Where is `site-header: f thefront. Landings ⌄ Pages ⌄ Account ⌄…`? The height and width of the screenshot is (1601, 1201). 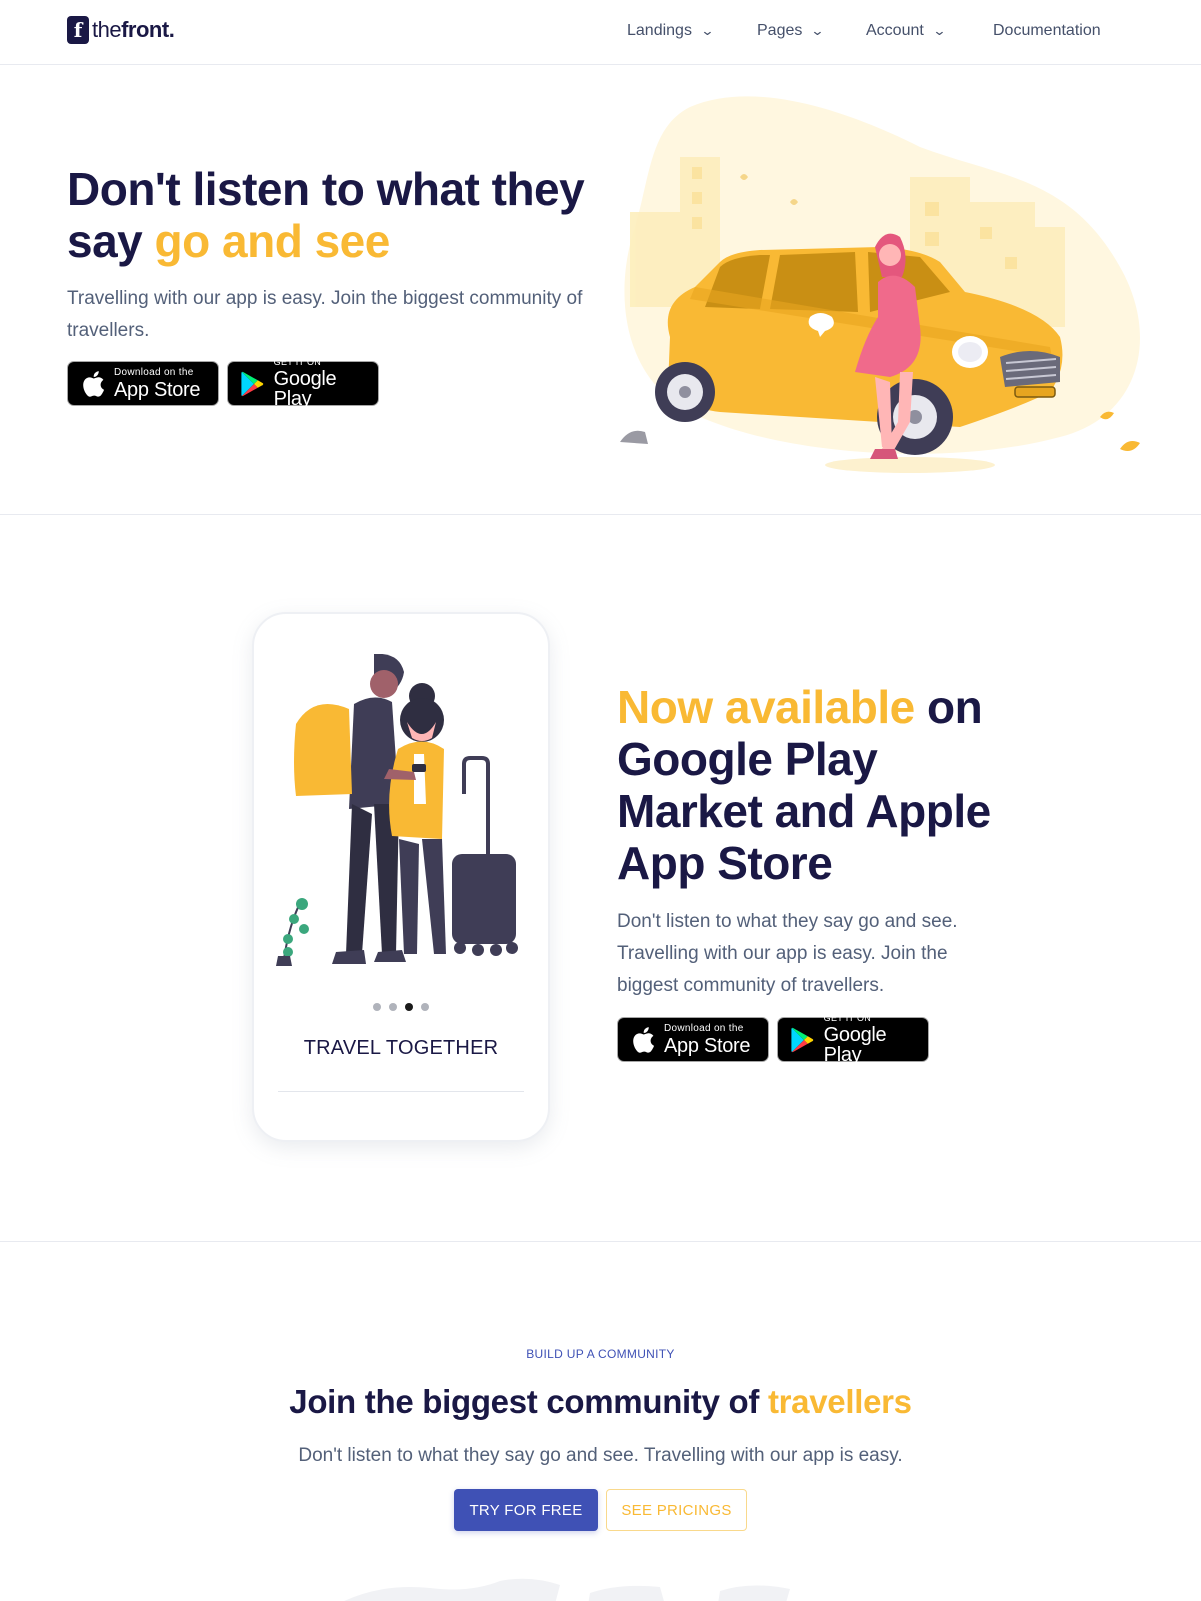 site-header: f thefront. Landings ⌄ Pages ⌄ Account ⌄… is located at coordinates (600, 32).